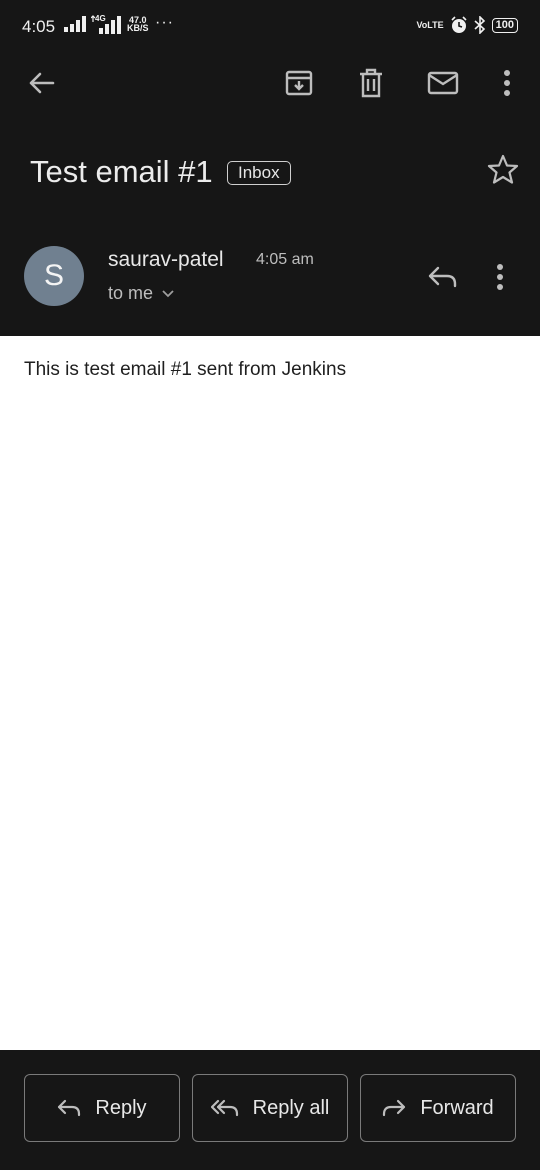 This screenshot has width=540, height=1170. Describe the element at coordinates (121, 171) in the screenshot. I see `email-subject: Test email #1` at that location.